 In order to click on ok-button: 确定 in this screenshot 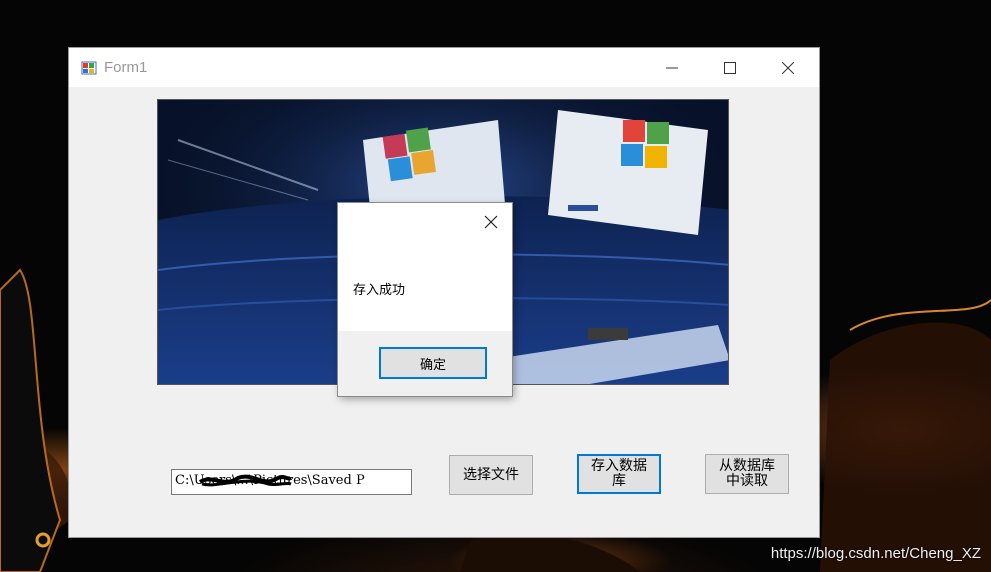, I will do `click(433, 363)`.